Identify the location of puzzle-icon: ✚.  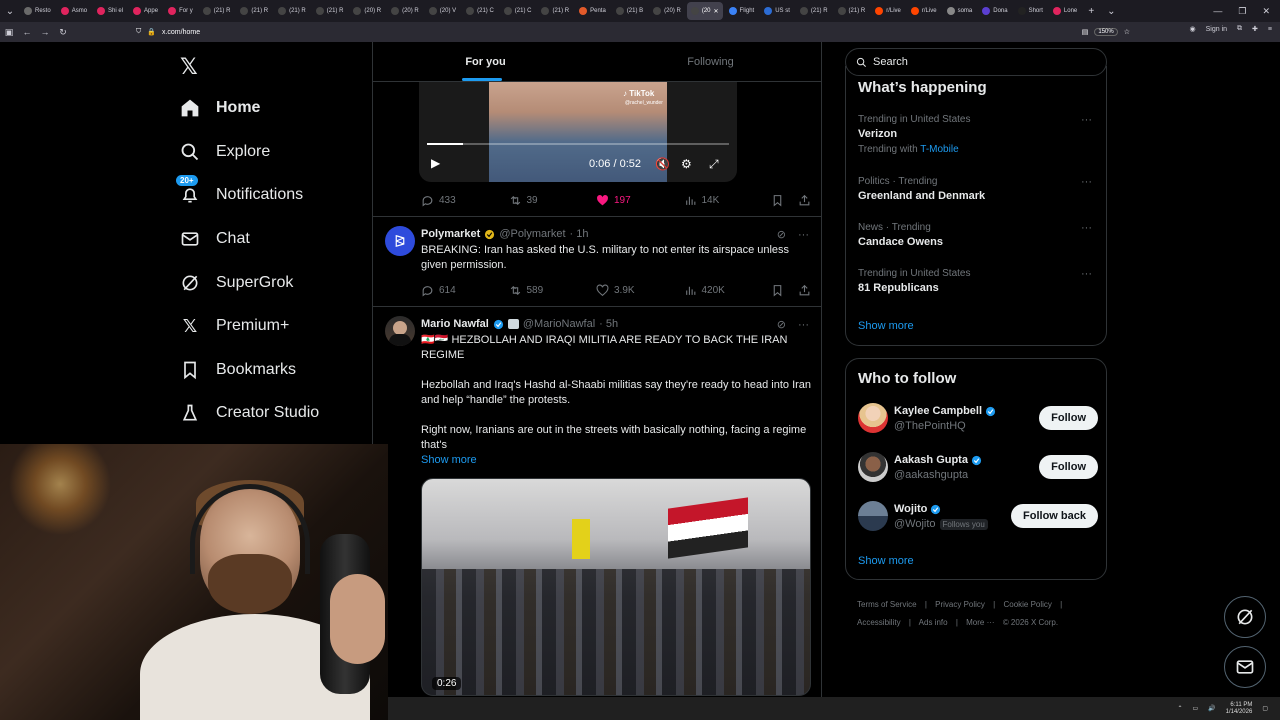
(1255, 29).